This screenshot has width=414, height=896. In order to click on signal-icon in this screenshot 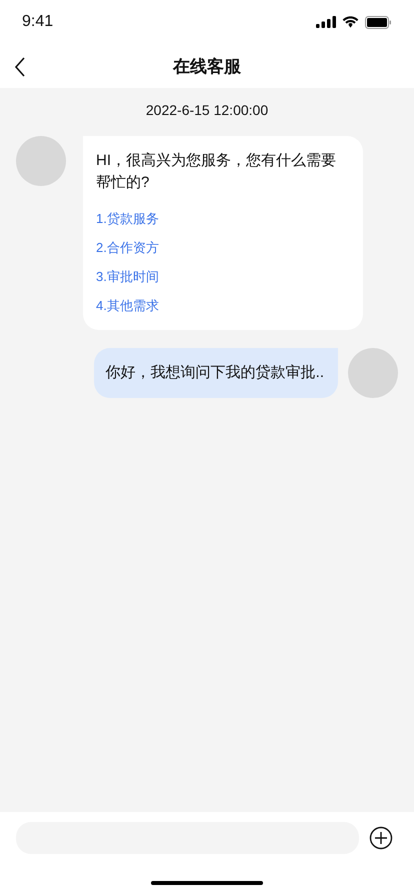, I will do `click(326, 22)`.